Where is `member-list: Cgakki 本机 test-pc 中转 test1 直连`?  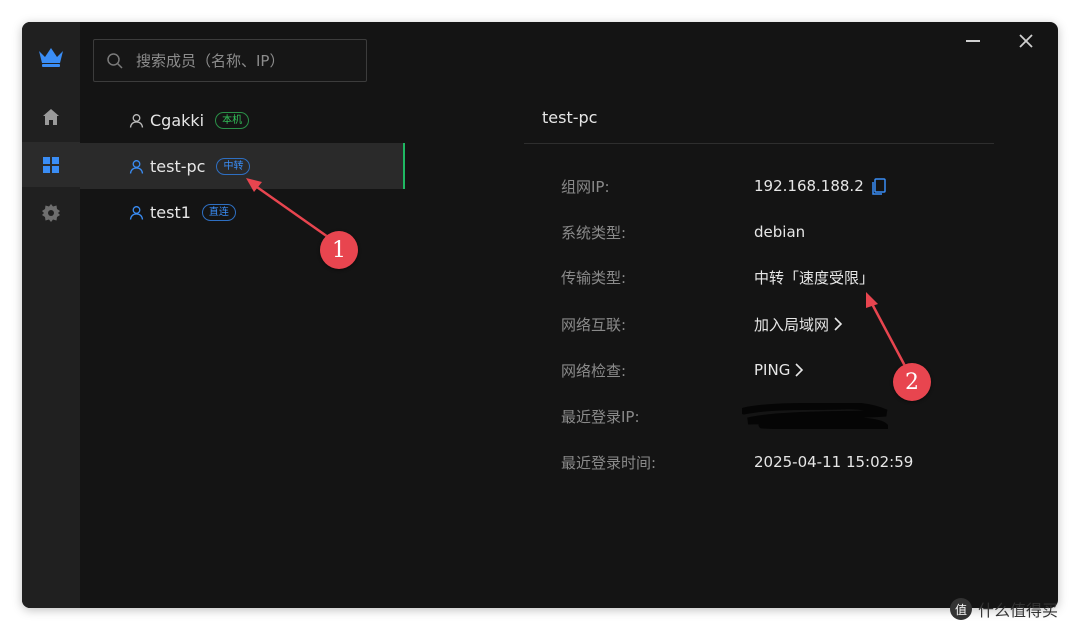 member-list: Cgakki 本机 test-pc 中转 test1 直连 is located at coordinates (242, 166).